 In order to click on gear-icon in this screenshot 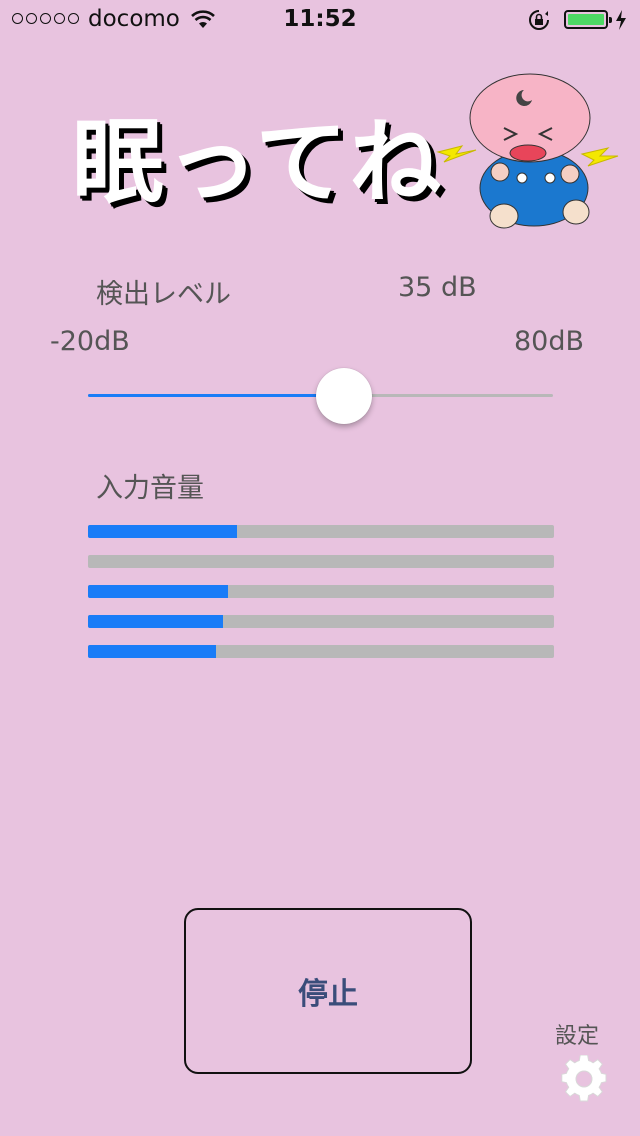, I will do `click(584, 1079)`.